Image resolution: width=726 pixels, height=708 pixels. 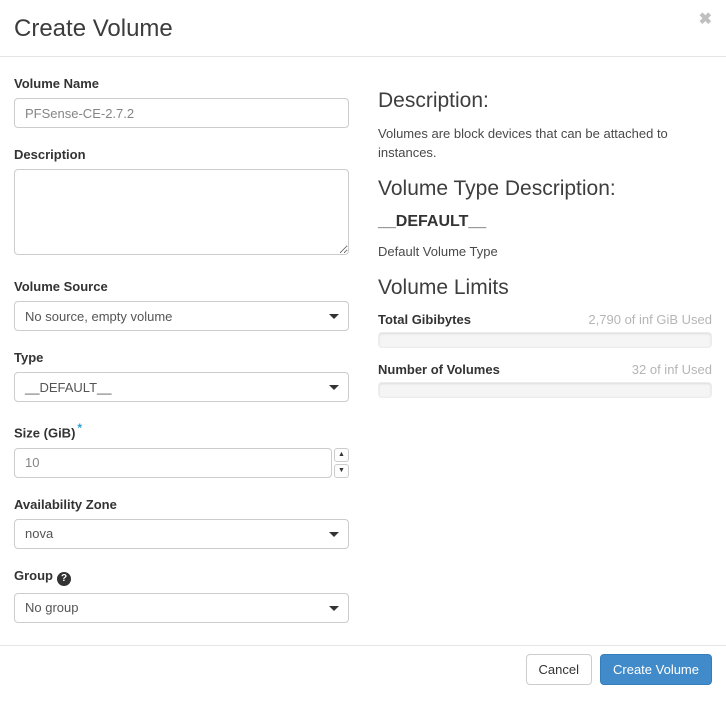 I want to click on description-label: Description, so click(x=50, y=155).